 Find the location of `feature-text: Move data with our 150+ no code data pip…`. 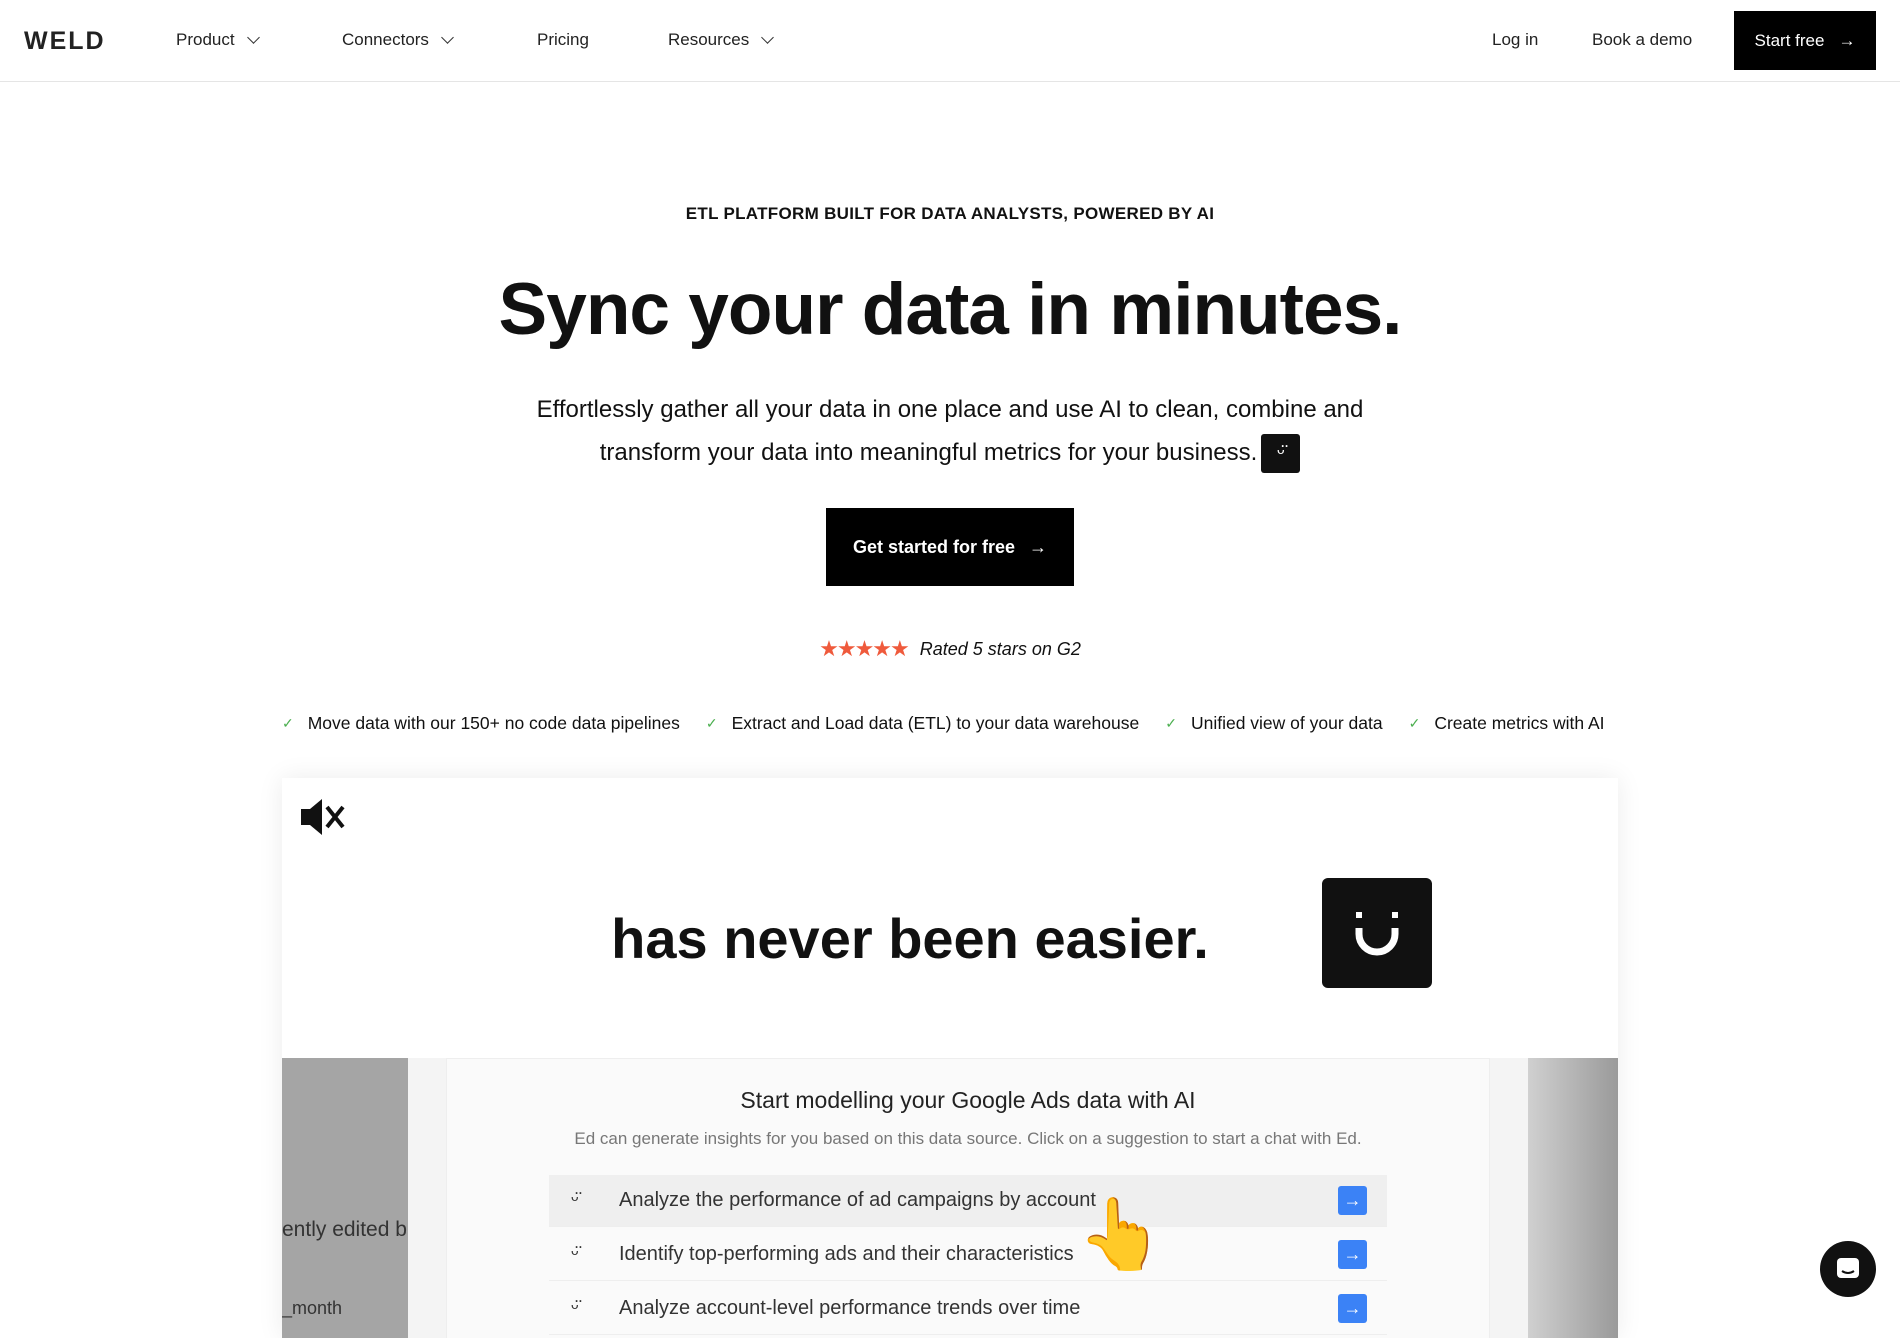

feature-text: Move data with our 150+ no code data pip… is located at coordinates (493, 723).